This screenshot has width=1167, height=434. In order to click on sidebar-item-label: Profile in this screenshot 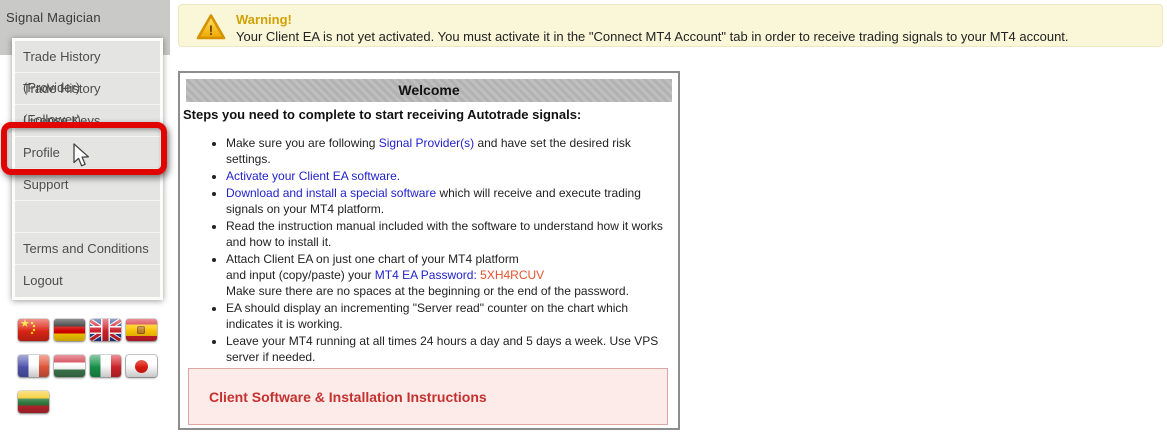, I will do `click(41, 152)`.